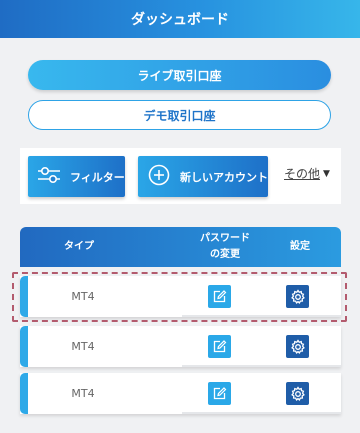  I want to click on page-header: ダッシュボード, so click(180, 19).